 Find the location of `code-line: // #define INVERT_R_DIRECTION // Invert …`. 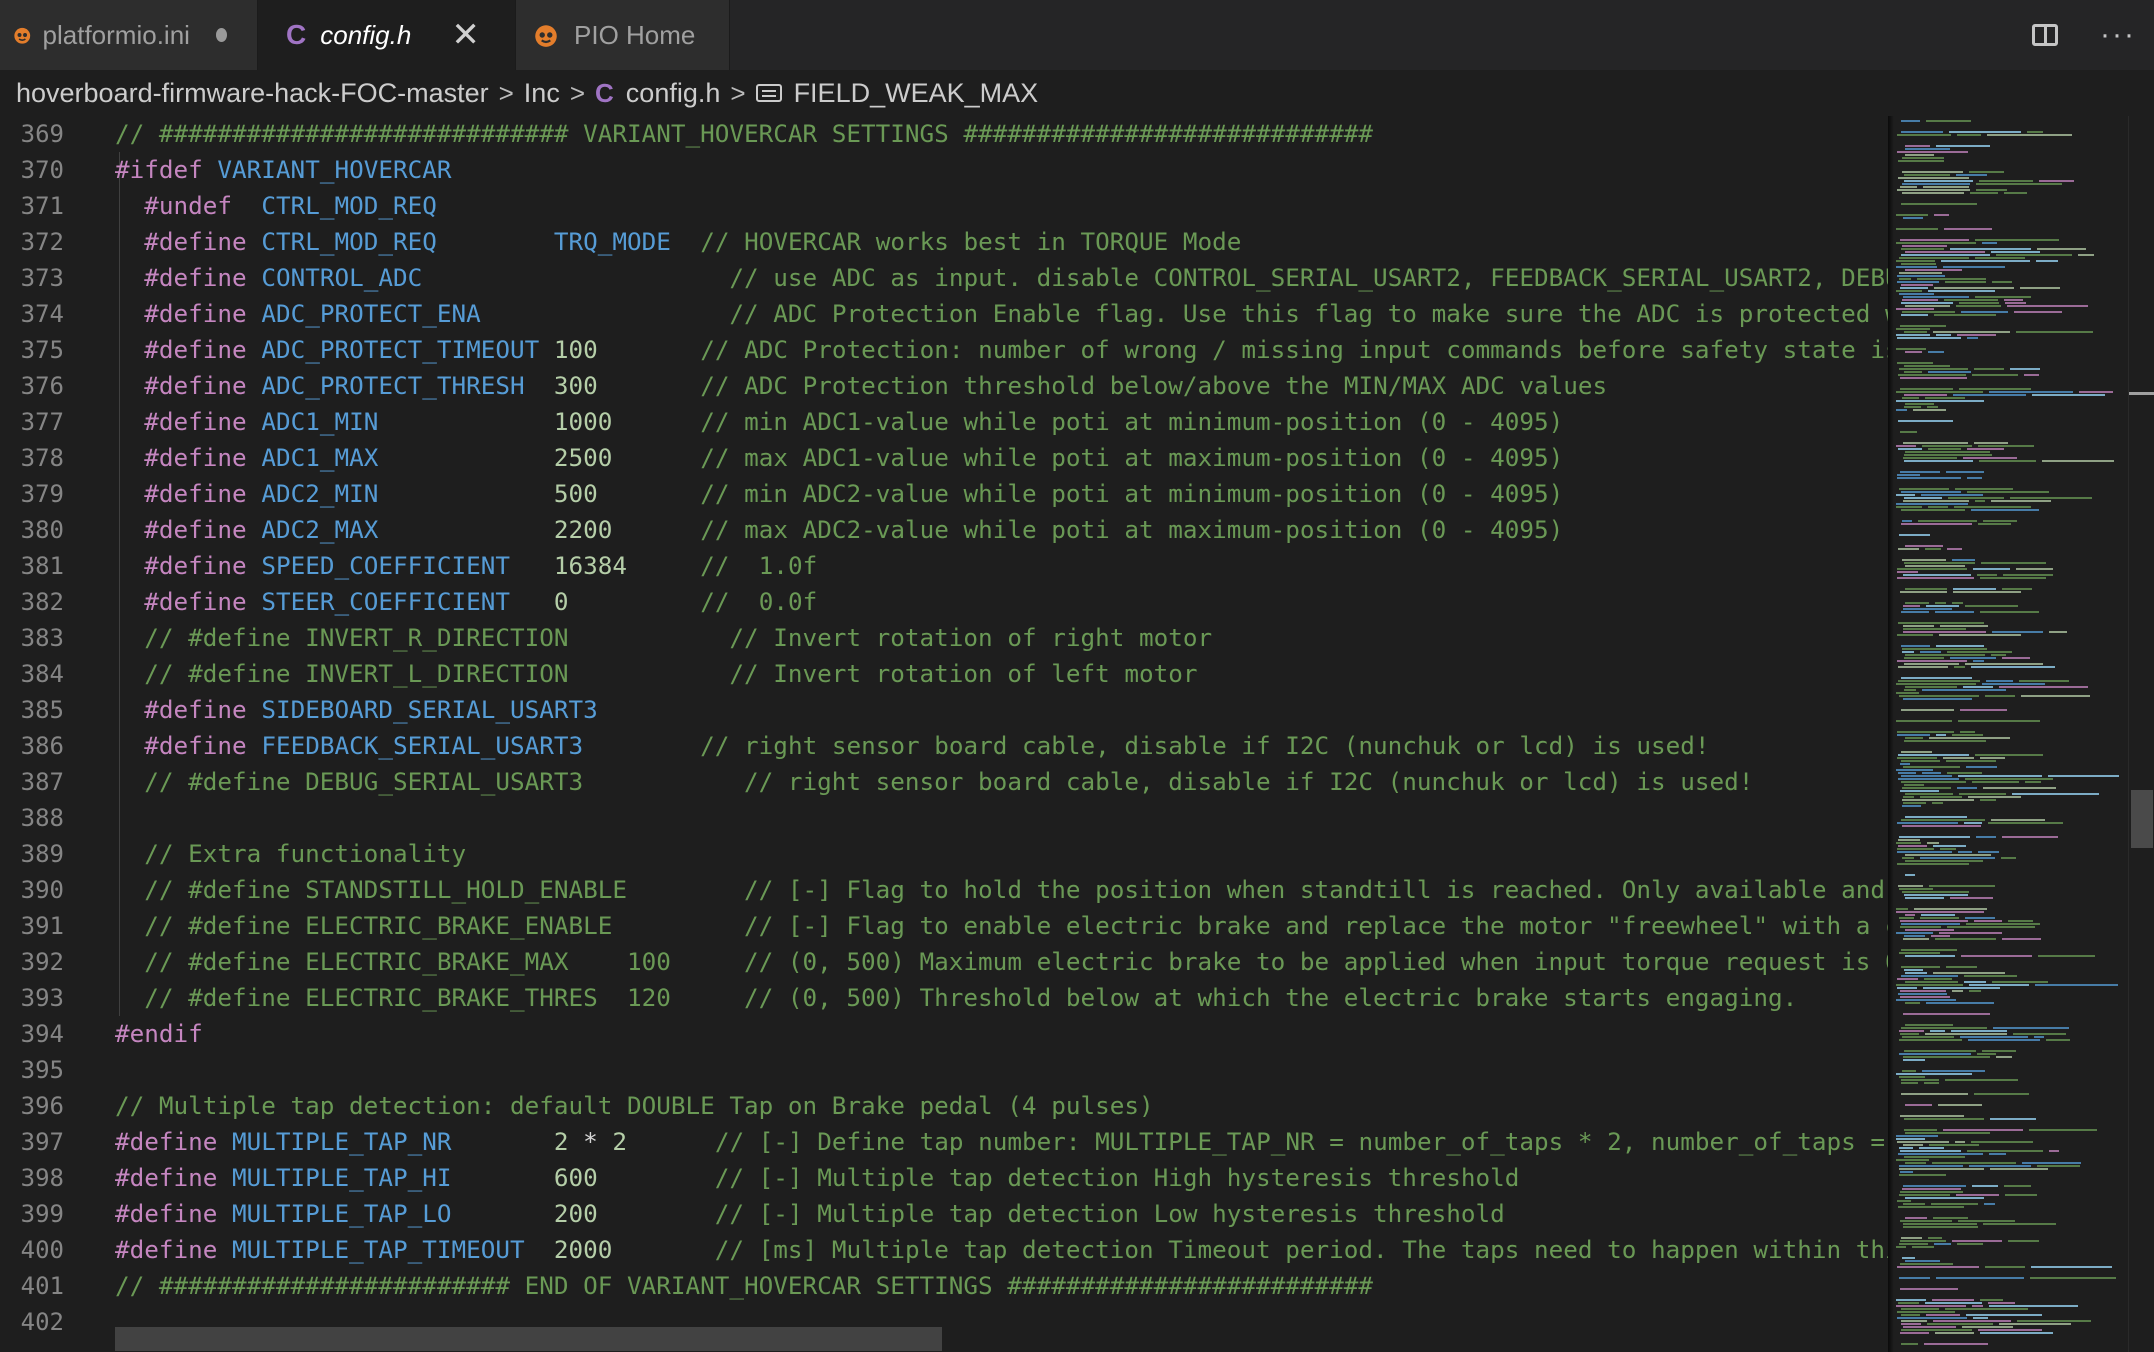

code-line: // #define INVERT_R_DIRECTION // Invert … is located at coordinates (1001, 638).